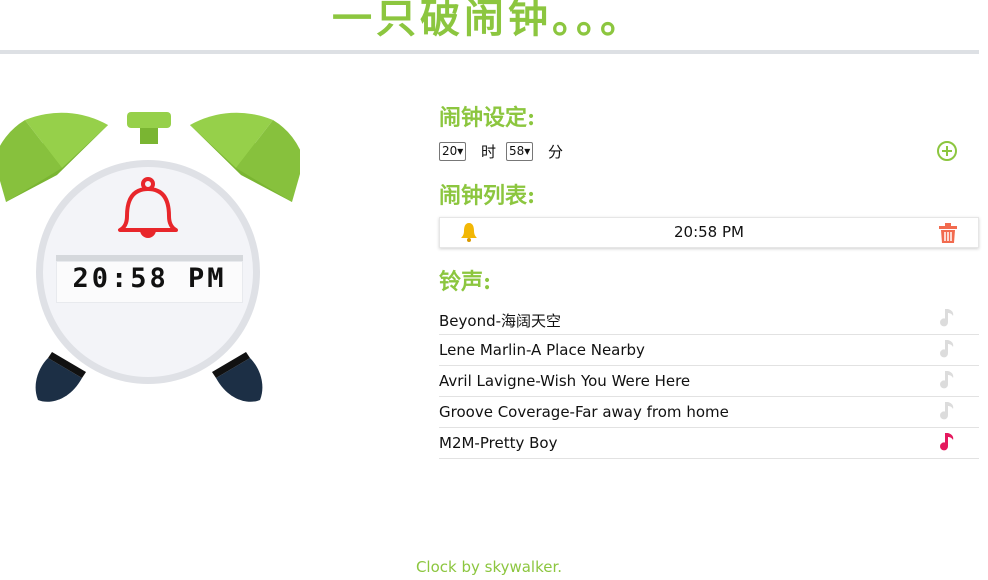 Image resolution: width=988 pixels, height=580 pixels. I want to click on ringtone-name: M2M-Pretty Boy, so click(498, 443).